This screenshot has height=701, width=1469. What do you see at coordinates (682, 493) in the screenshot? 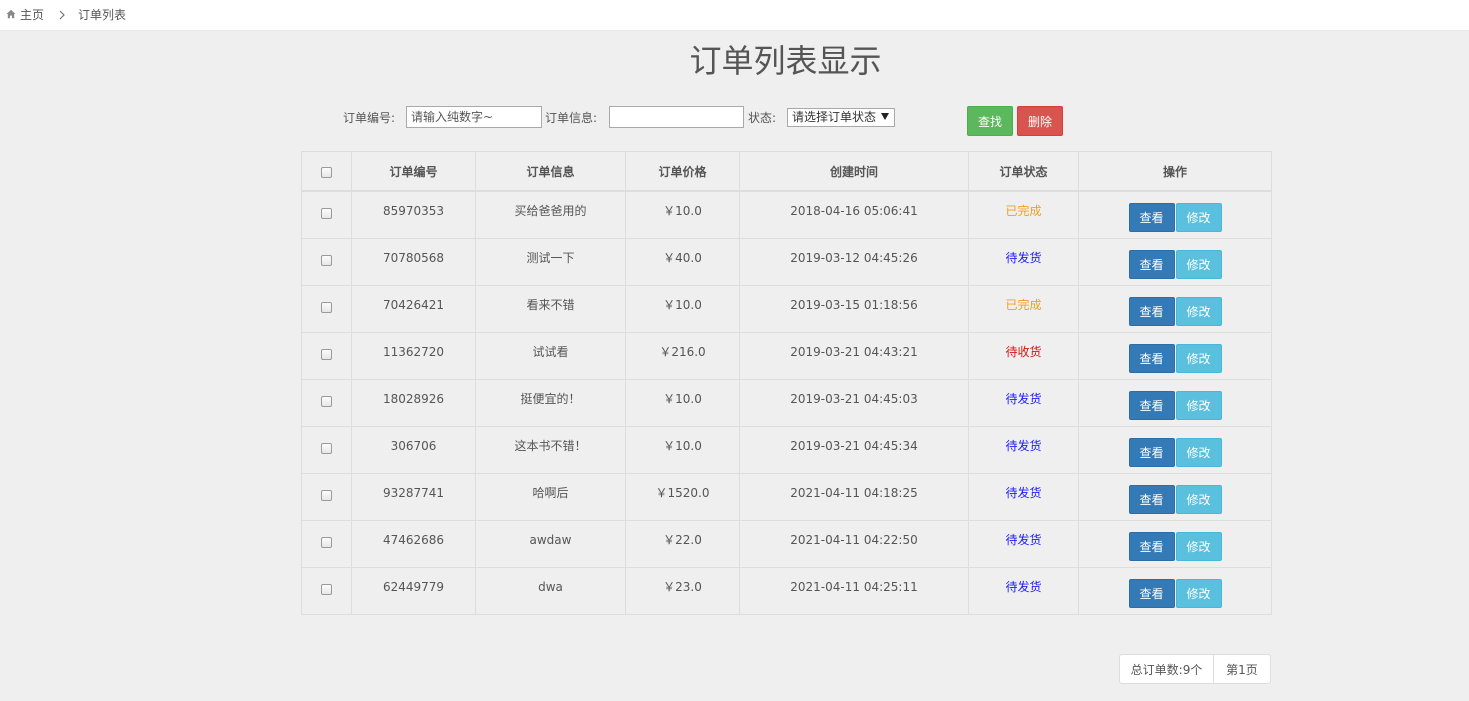
I see `order-price: ￥1520.0` at bounding box center [682, 493].